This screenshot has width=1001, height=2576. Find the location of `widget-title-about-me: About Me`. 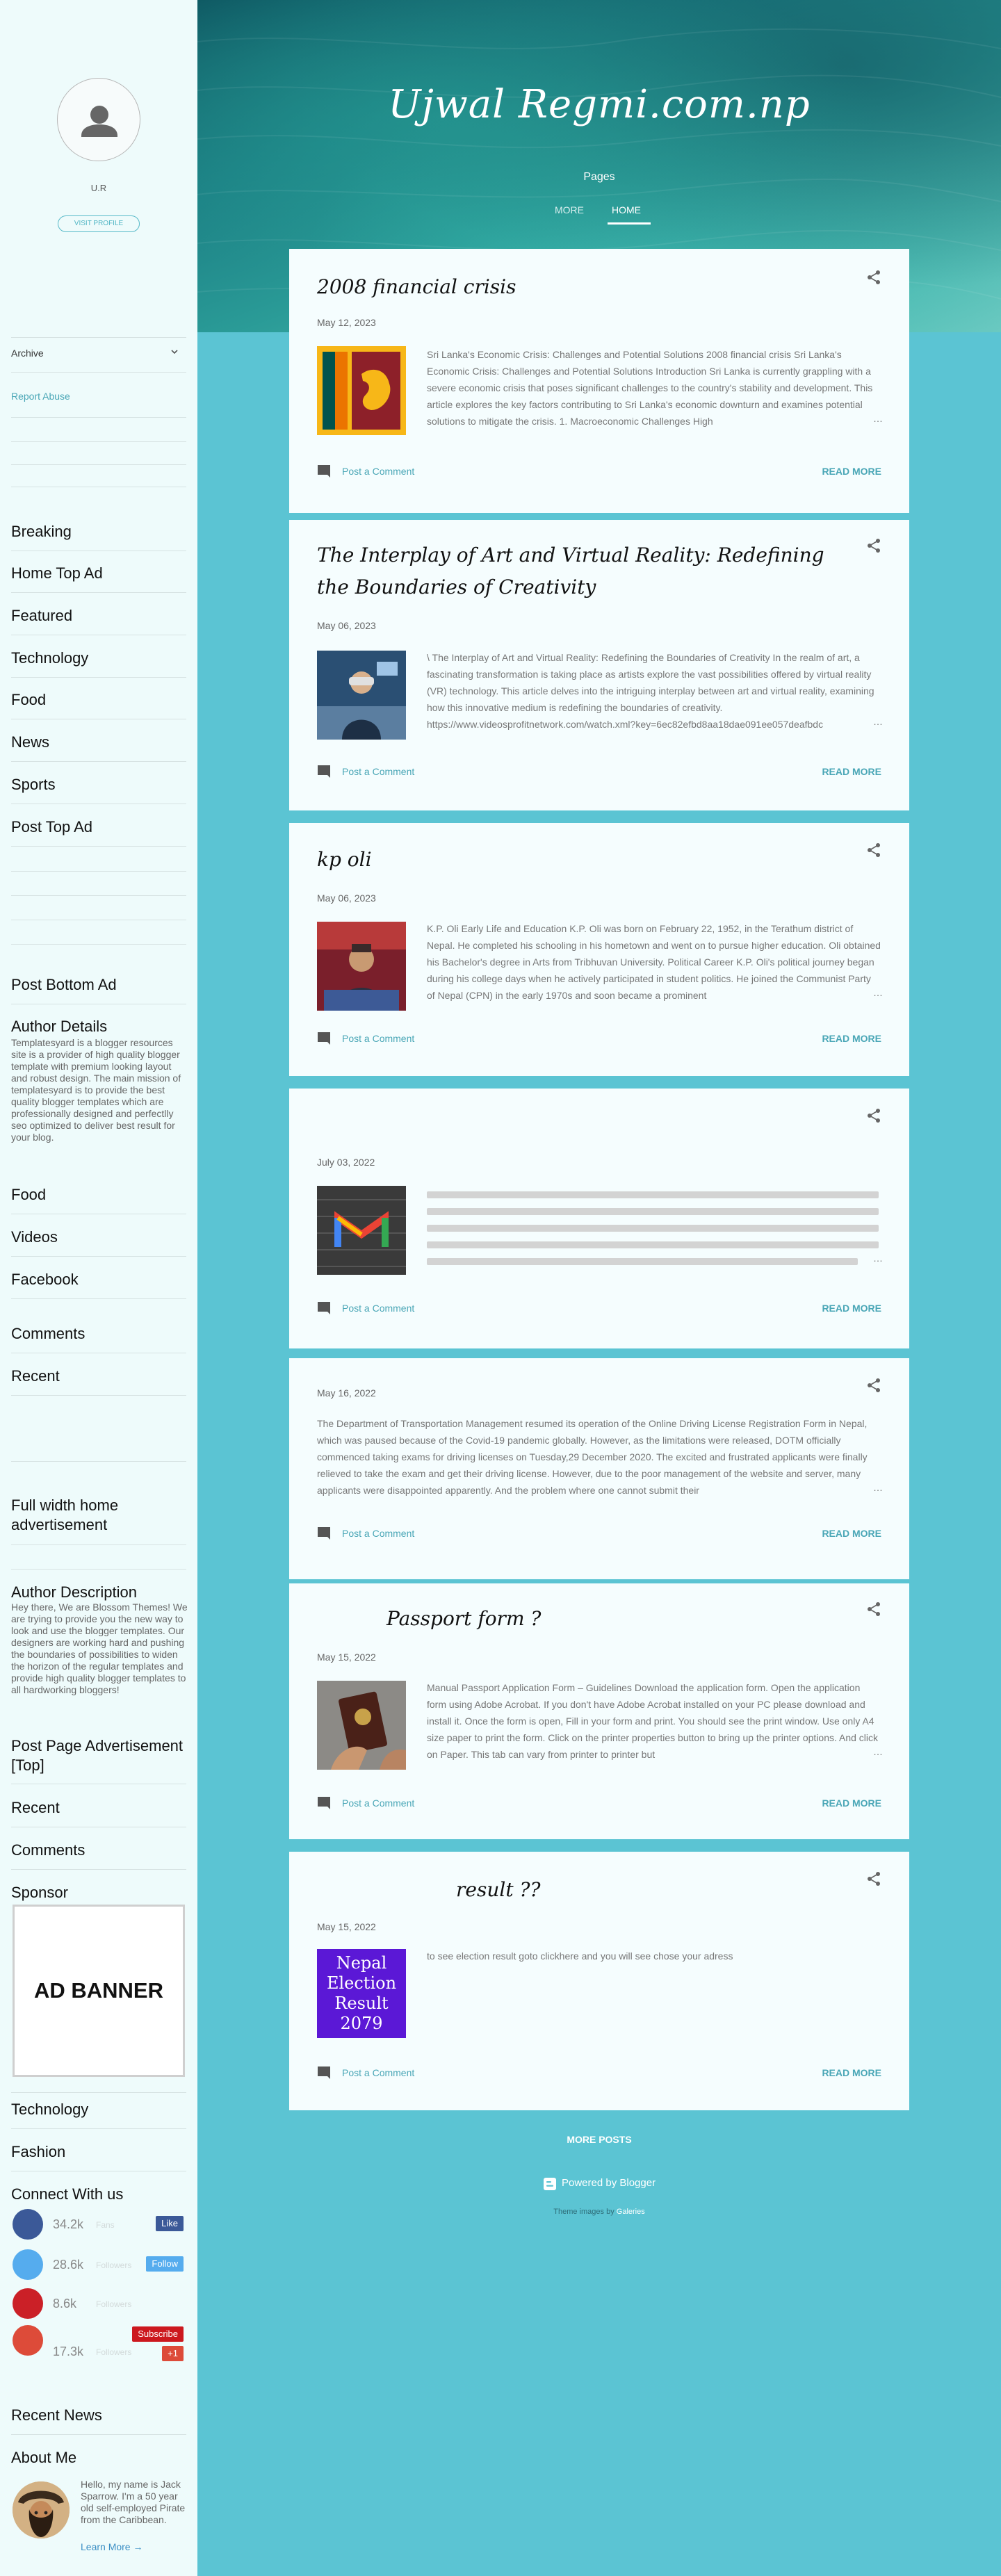

widget-title-about-me: About Me is located at coordinates (44, 2457).